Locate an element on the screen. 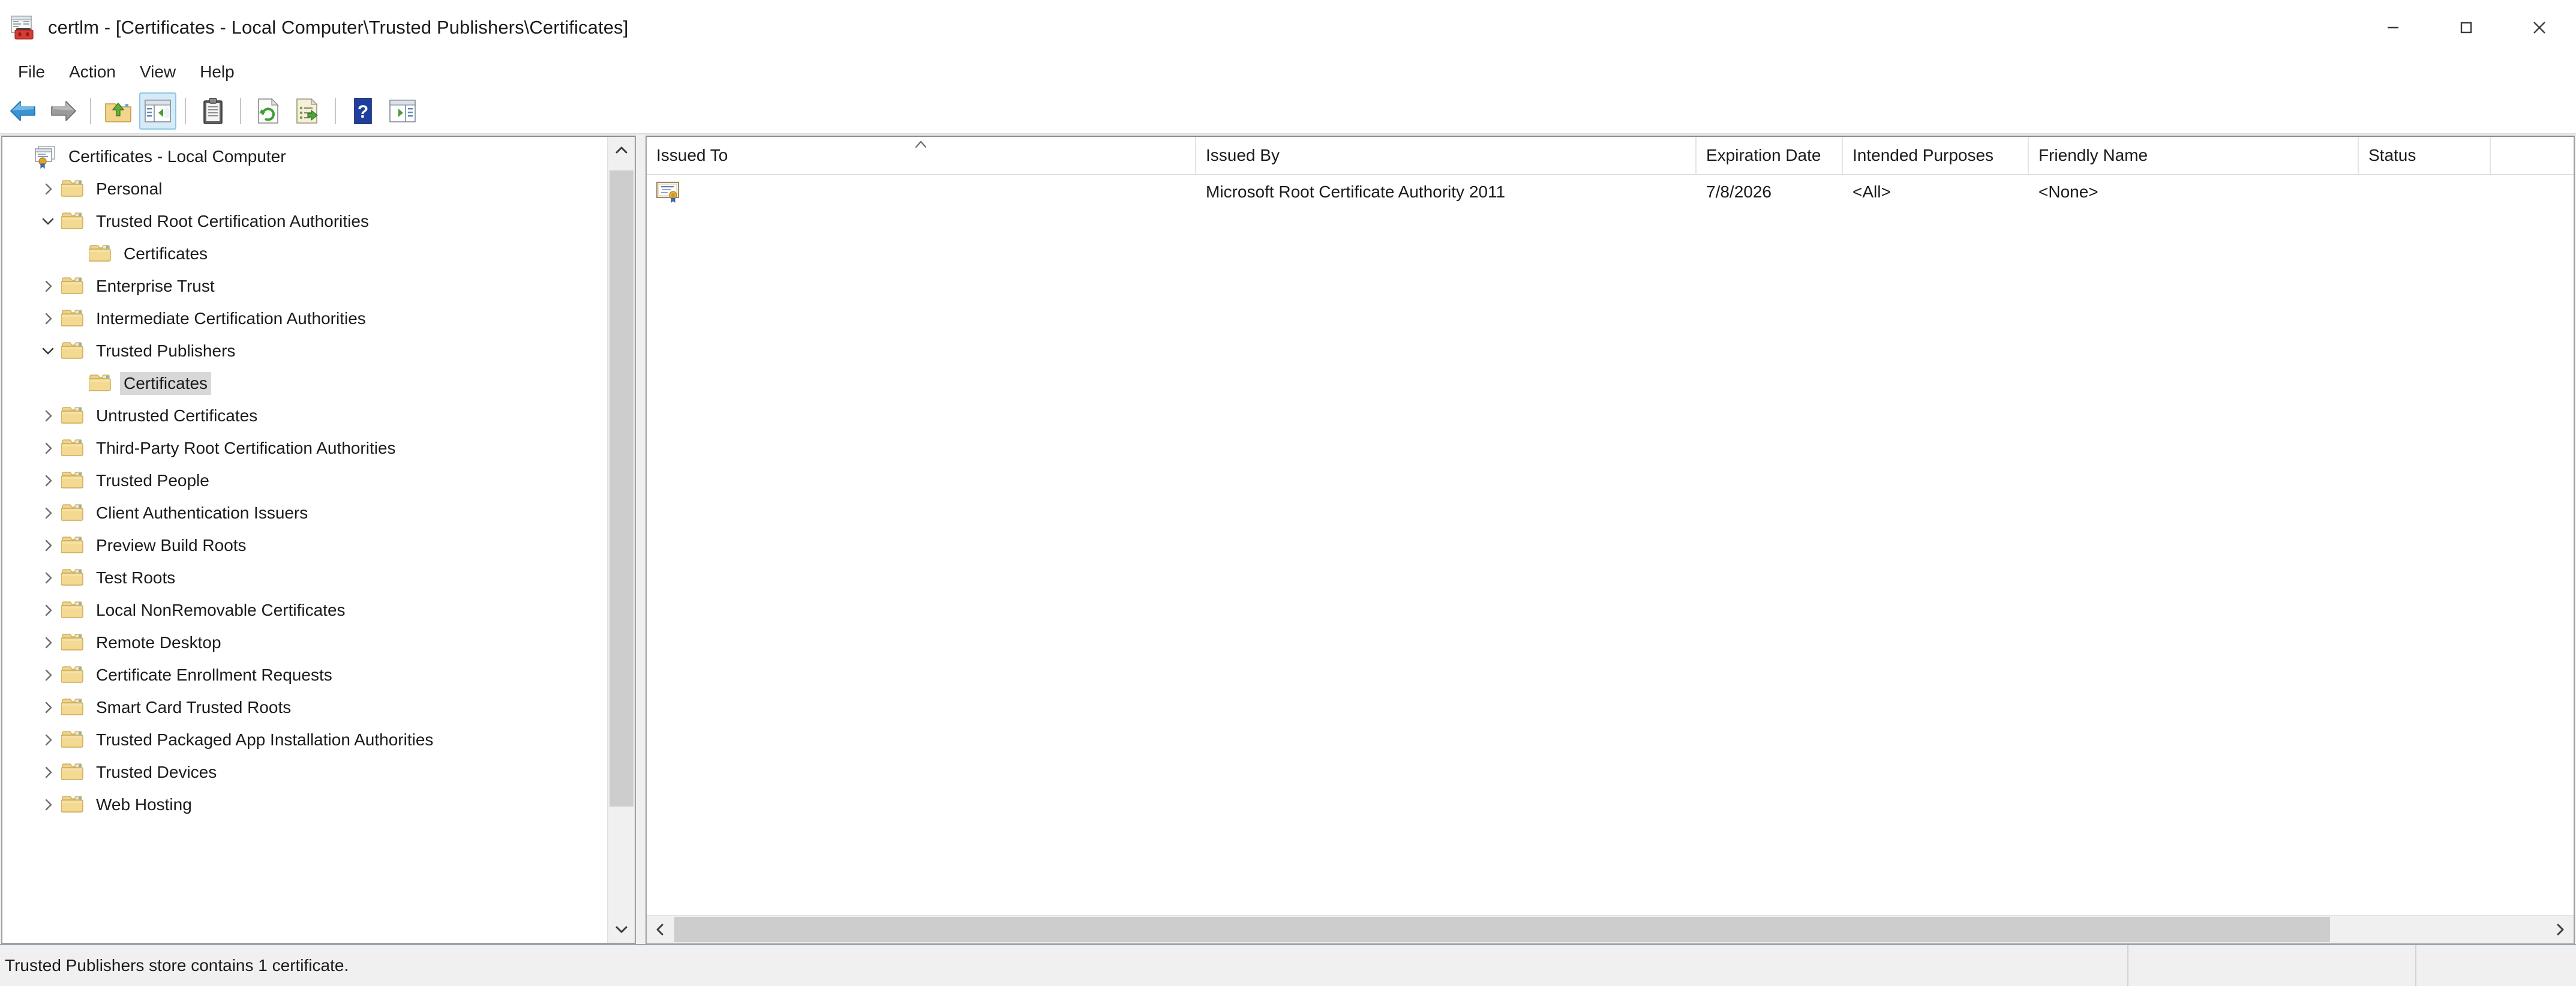 Image resolution: width=2576 pixels, height=986 pixels. list-horizontal-scrollbar is located at coordinates (1610, 929).